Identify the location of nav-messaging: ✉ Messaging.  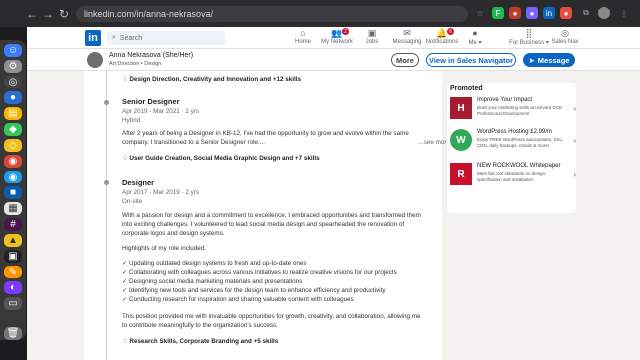
(407, 36).